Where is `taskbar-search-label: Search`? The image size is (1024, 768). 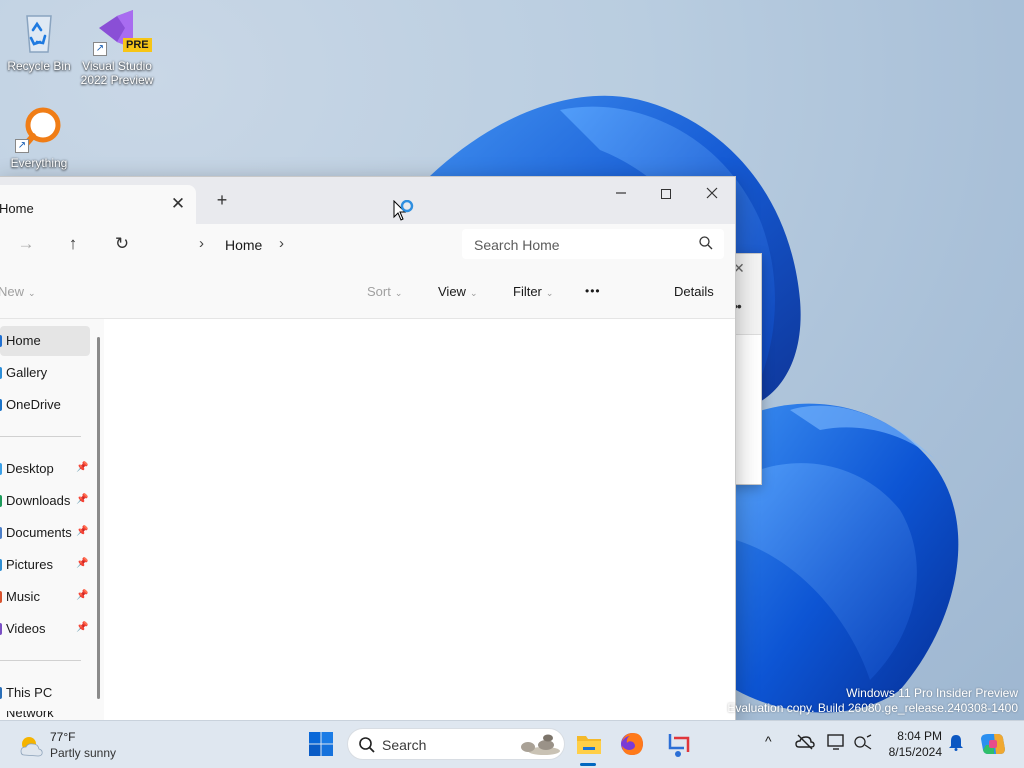
taskbar-search-label: Search is located at coordinates (404, 745).